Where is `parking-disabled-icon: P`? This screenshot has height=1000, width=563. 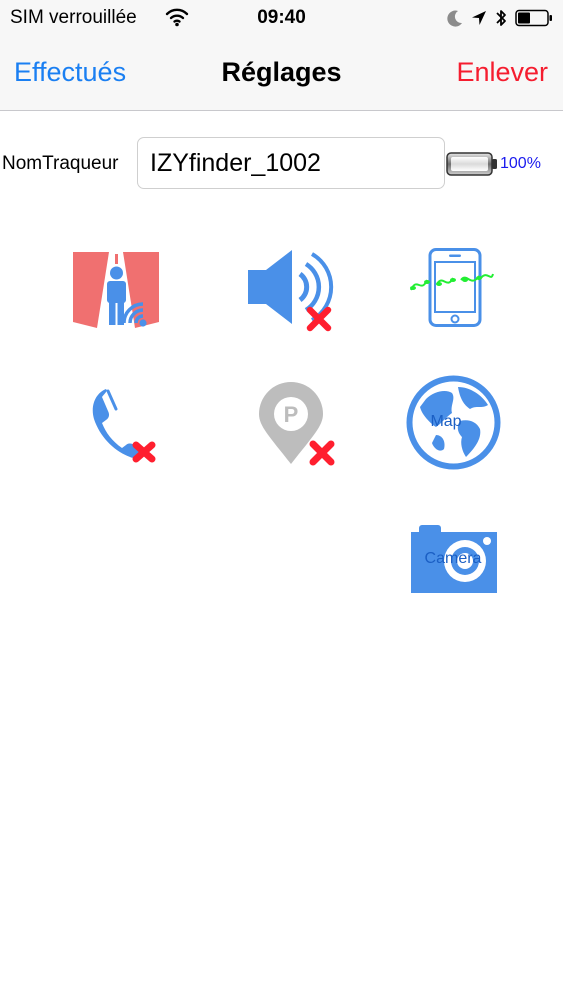
parking-disabled-icon: P is located at coordinates (296, 424).